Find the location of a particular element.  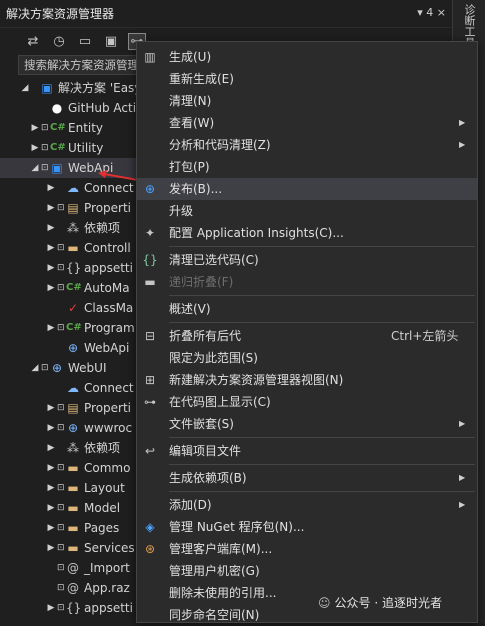

menu-user-secrets: 管理用户机密(G) is located at coordinates (307, 571).